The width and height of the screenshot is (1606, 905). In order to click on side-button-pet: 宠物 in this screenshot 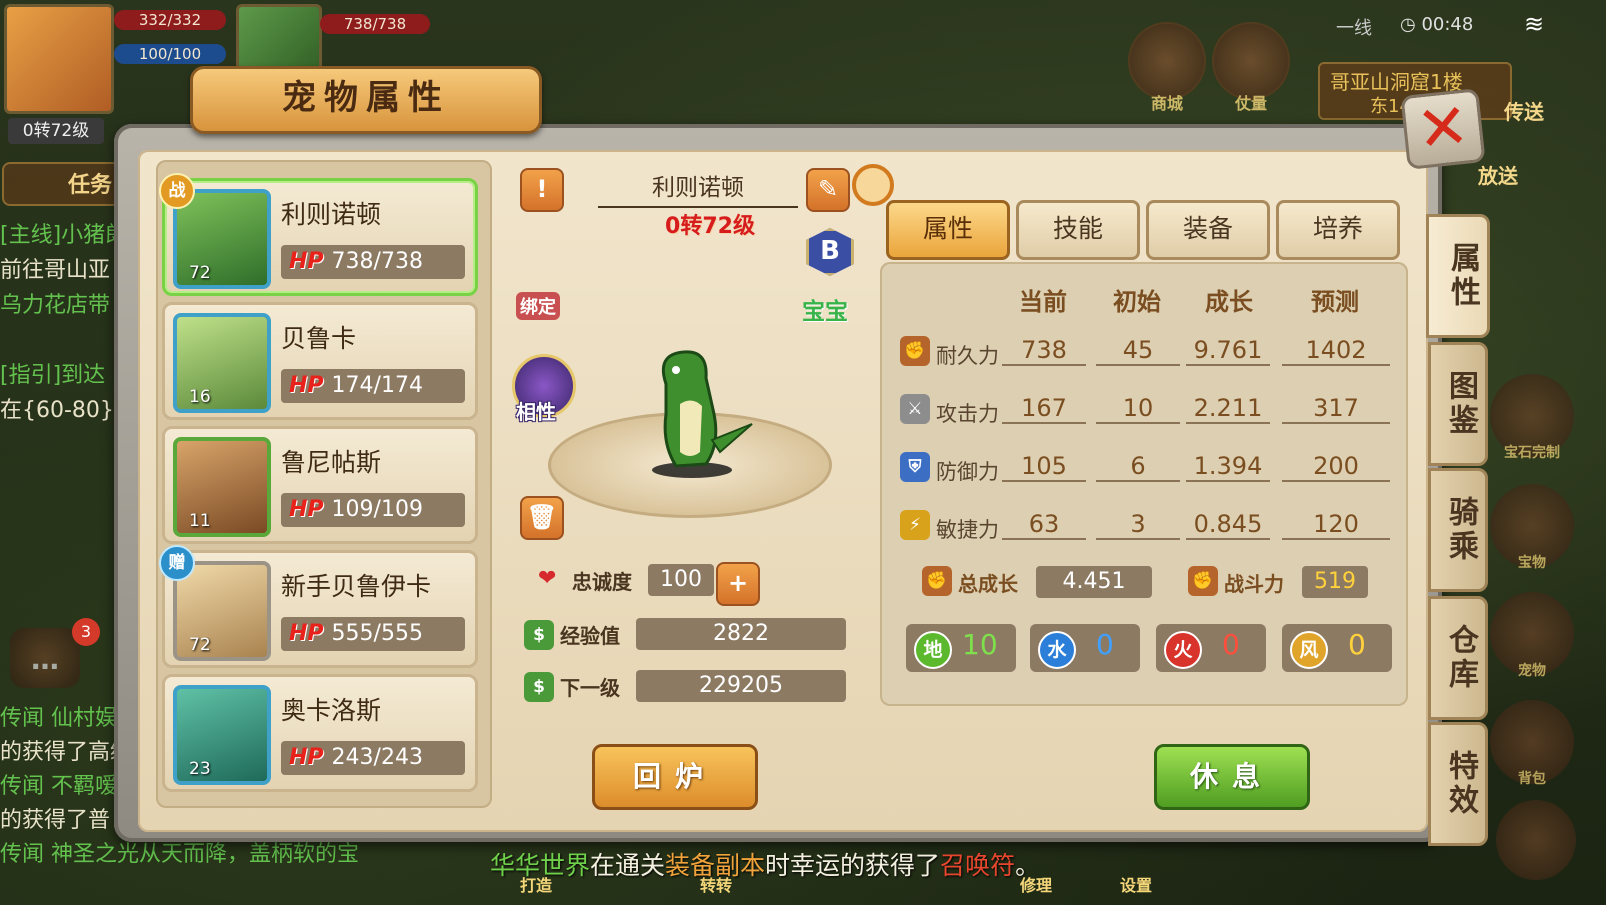, I will do `click(1532, 635)`.